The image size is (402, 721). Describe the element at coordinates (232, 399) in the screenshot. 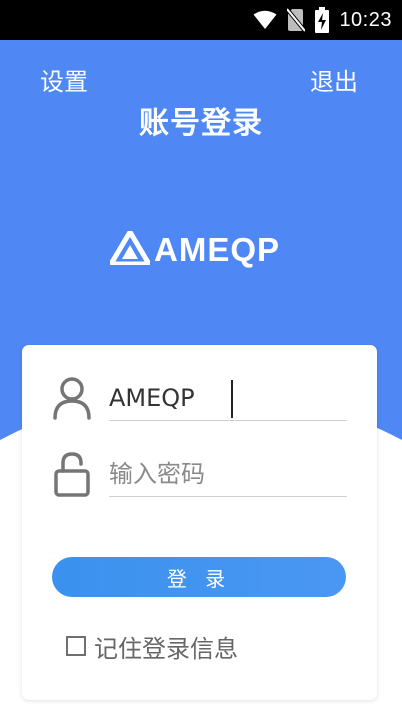

I see `text-caret` at that location.